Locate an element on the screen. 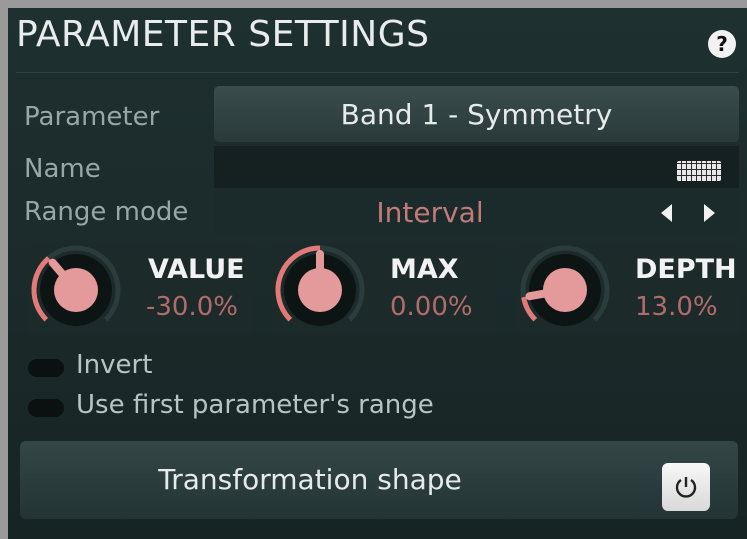 The image size is (747, 539). value-knob-label: VALUE is located at coordinates (196, 269).